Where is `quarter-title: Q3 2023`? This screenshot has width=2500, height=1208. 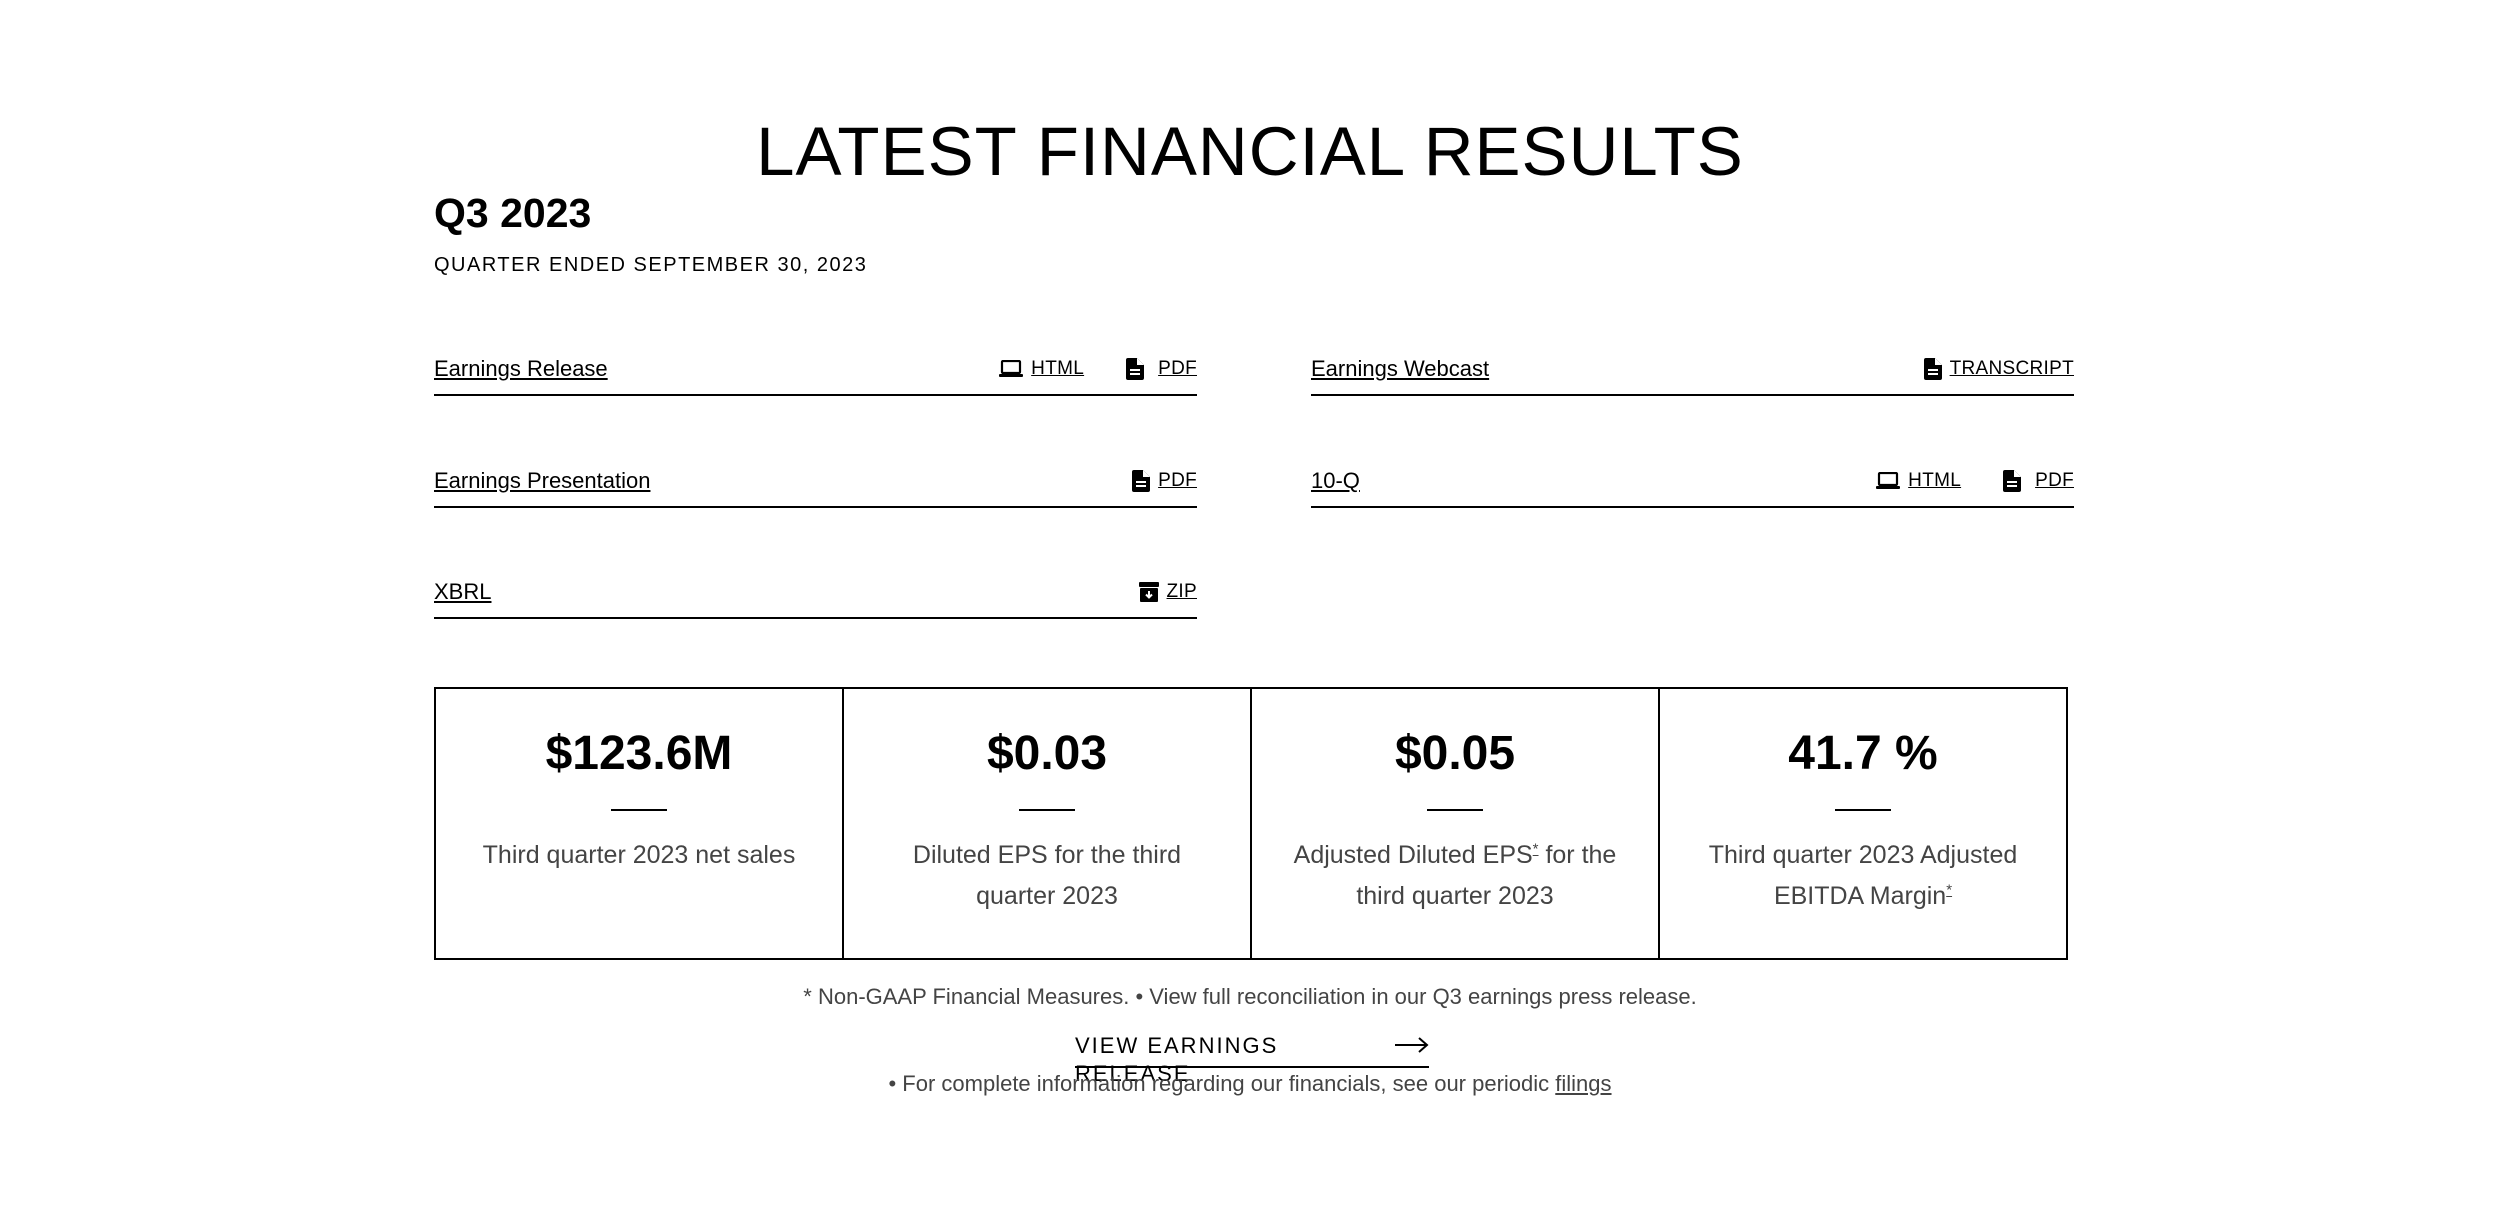 quarter-title: Q3 2023 is located at coordinates (513, 213).